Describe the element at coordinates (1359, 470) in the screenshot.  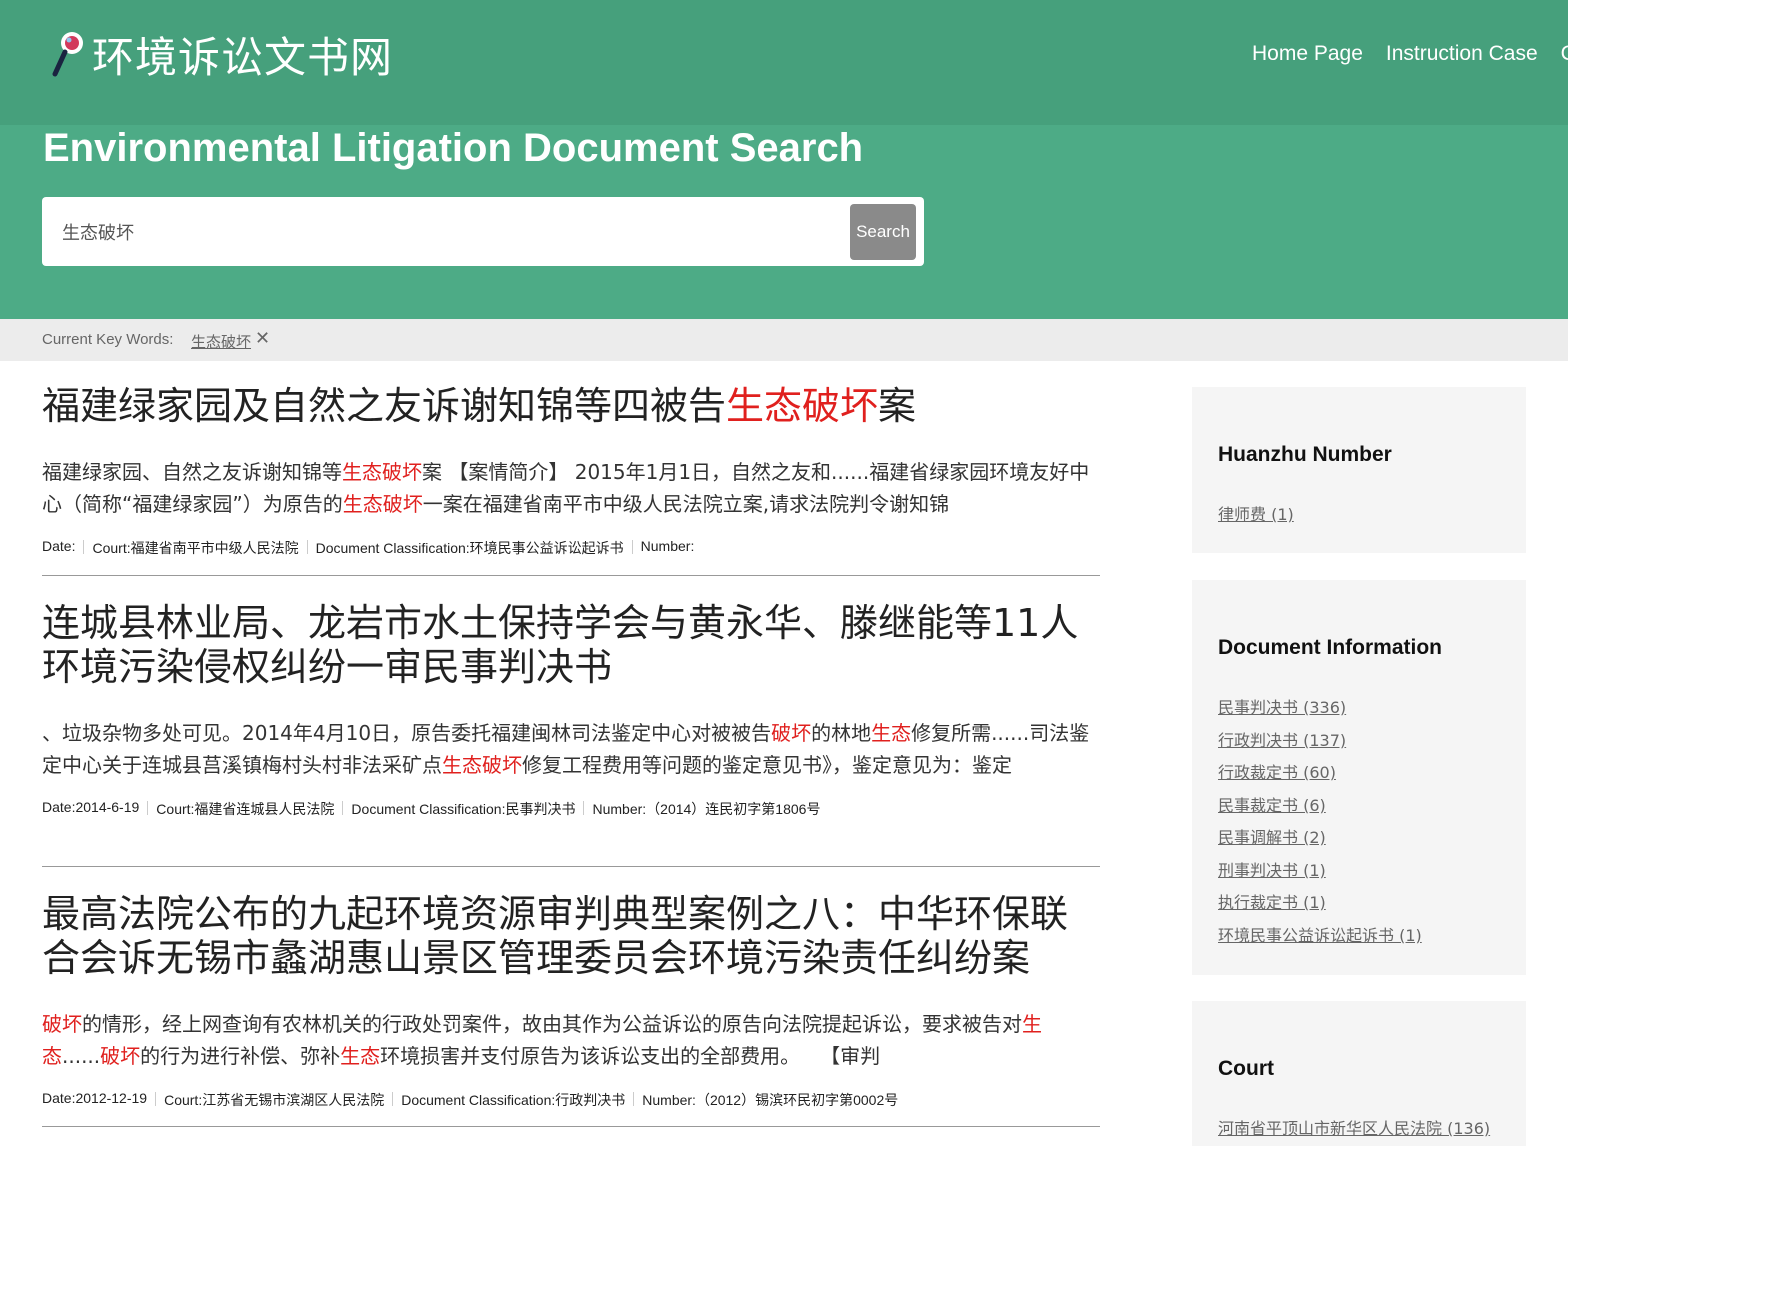
I see `facet-panel-huanzhu-number: Huanzhu Number 律师费 (1)` at that location.